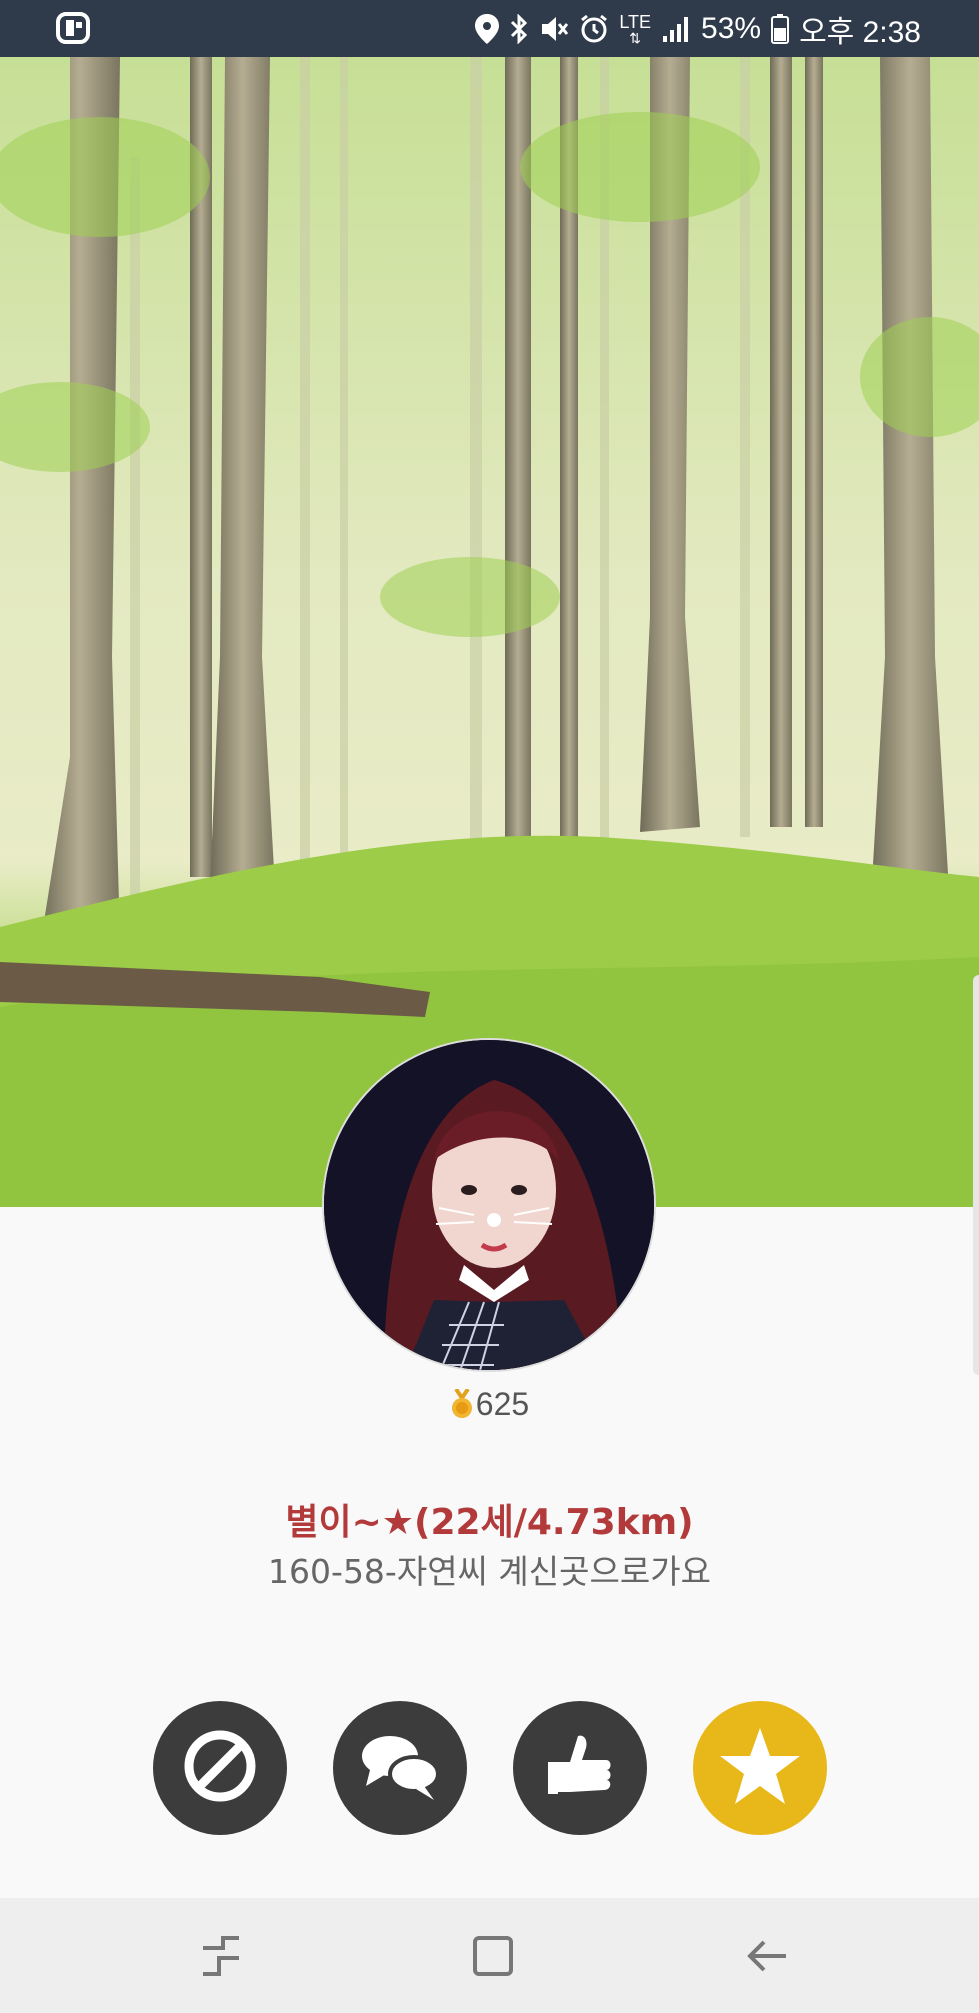 The image size is (979, 2013). What do you see at coordinates (489, 1522) in the screenshot?
I see `profile-name: 별이~★(22세/4.73km)` at bounding box center [489, 1522].